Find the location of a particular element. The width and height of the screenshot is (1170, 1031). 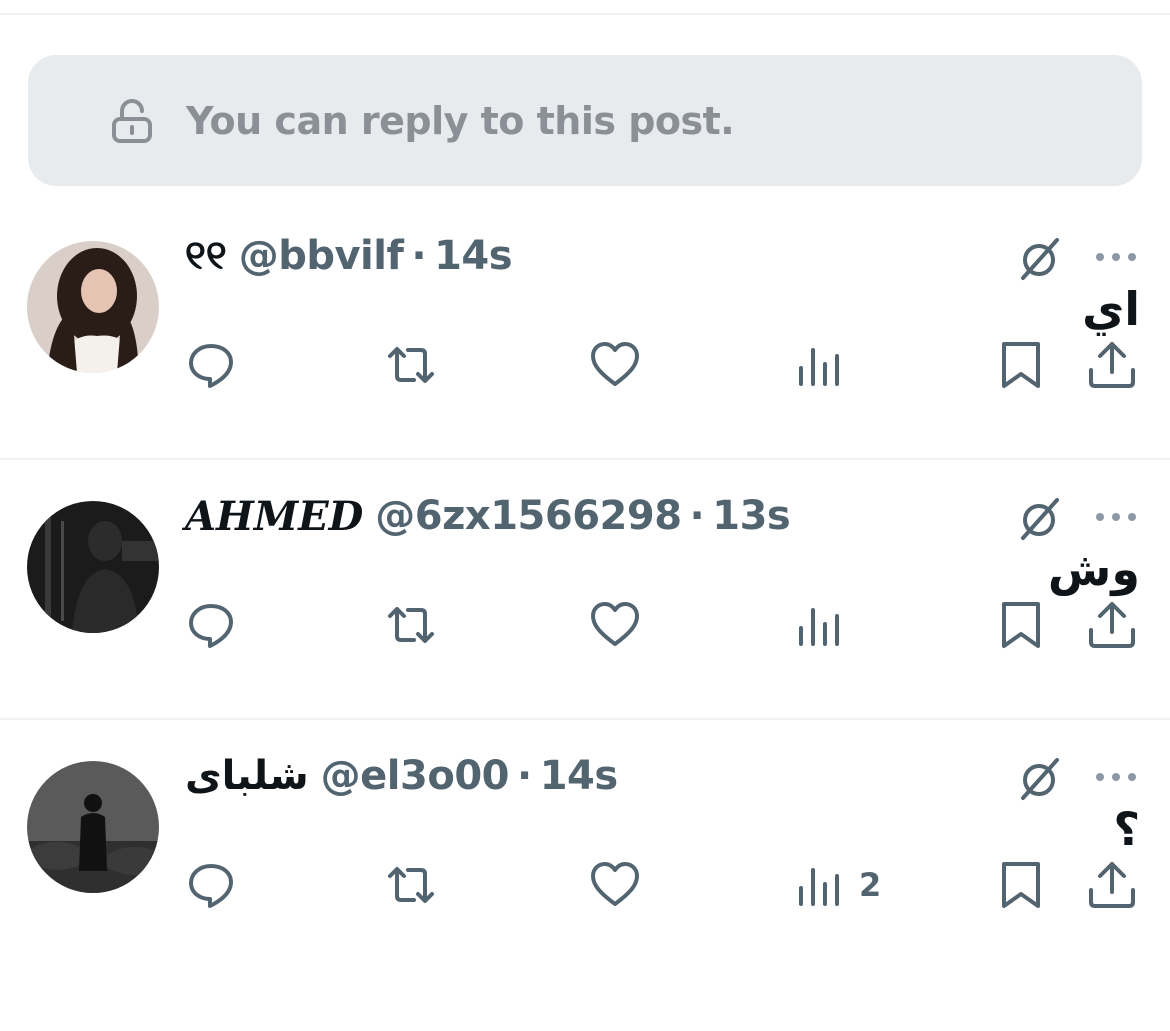

display-name: AHMED is located at coordinates (274, 516).